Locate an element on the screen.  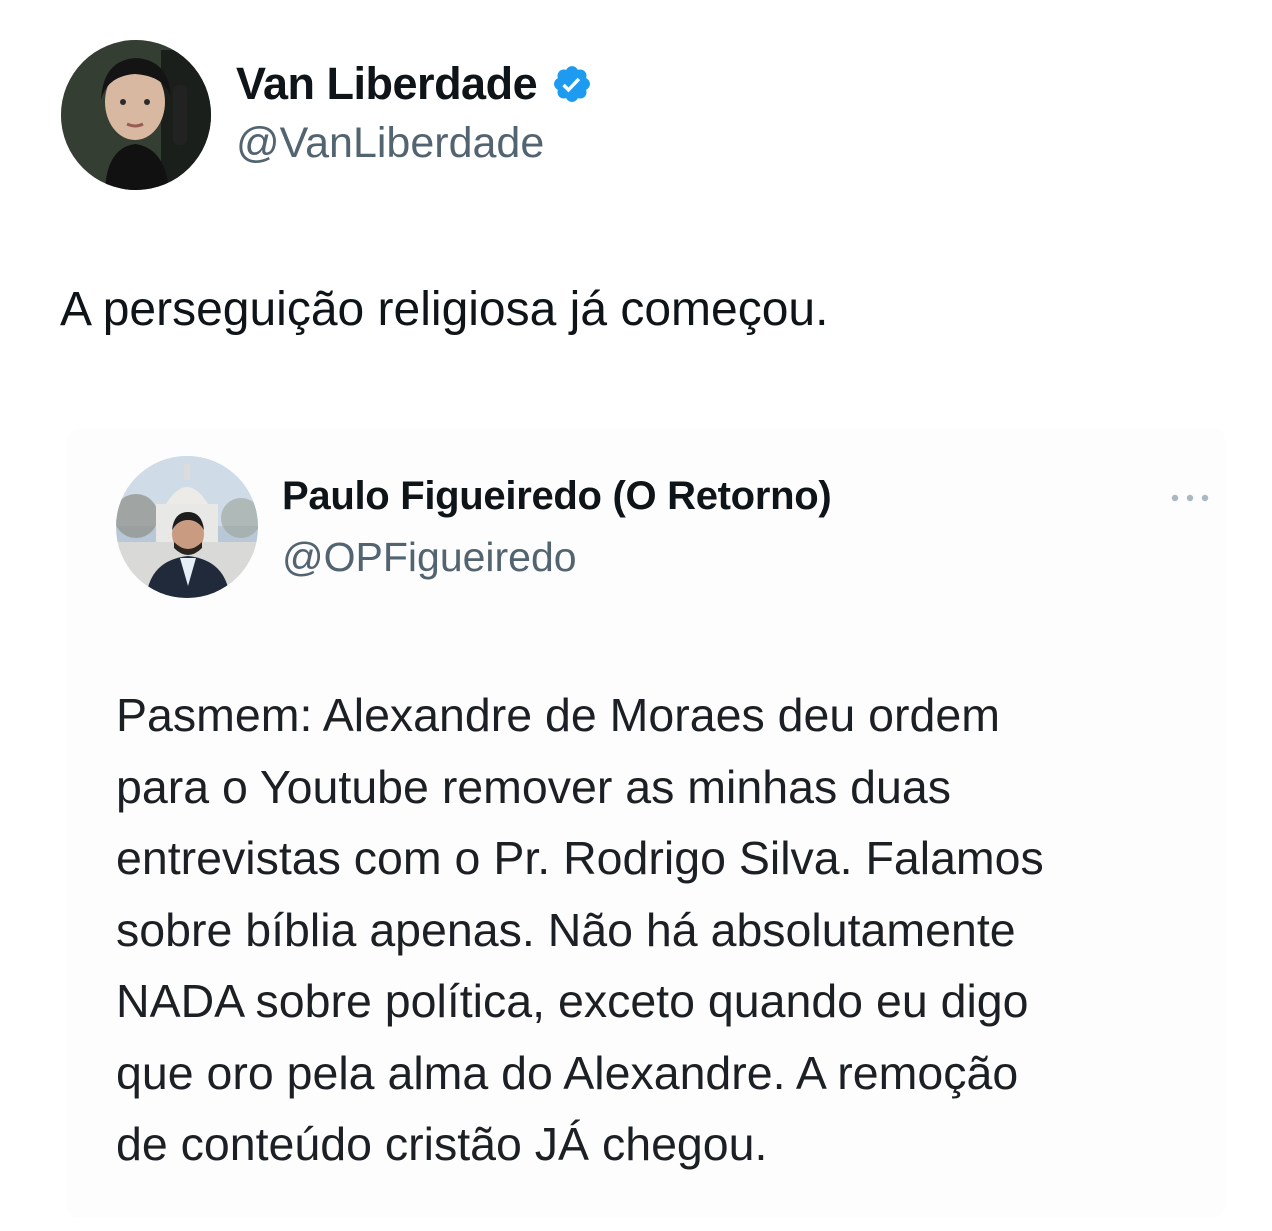
quoted-tweet-line: Pasmem: Alexandre de Moraes deu ordem is located at coordinates (558, 715).